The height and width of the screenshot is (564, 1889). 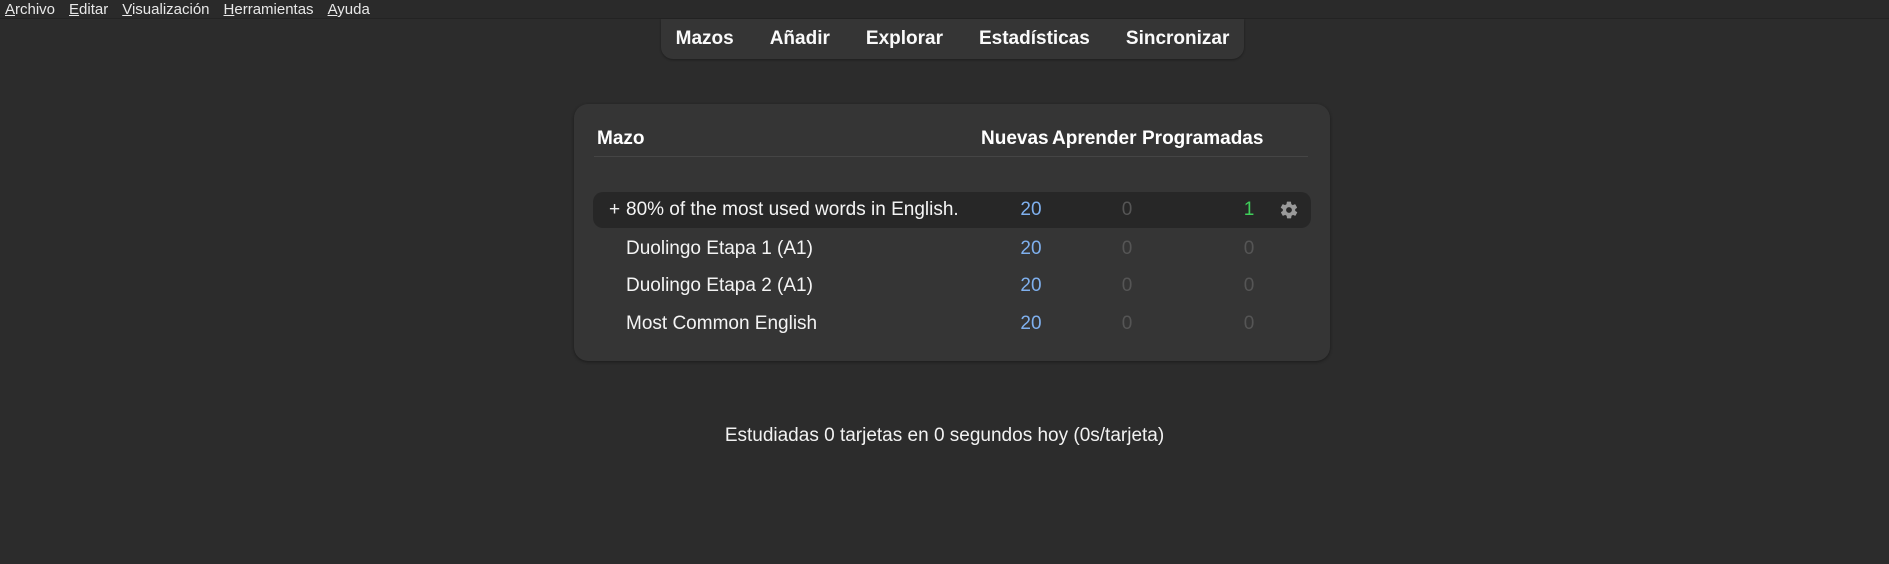 What do you see at coordinates (1177, 39) in the screenshot?
I see `sync-button: Sincronizar` at bounding box center [1177, 39].